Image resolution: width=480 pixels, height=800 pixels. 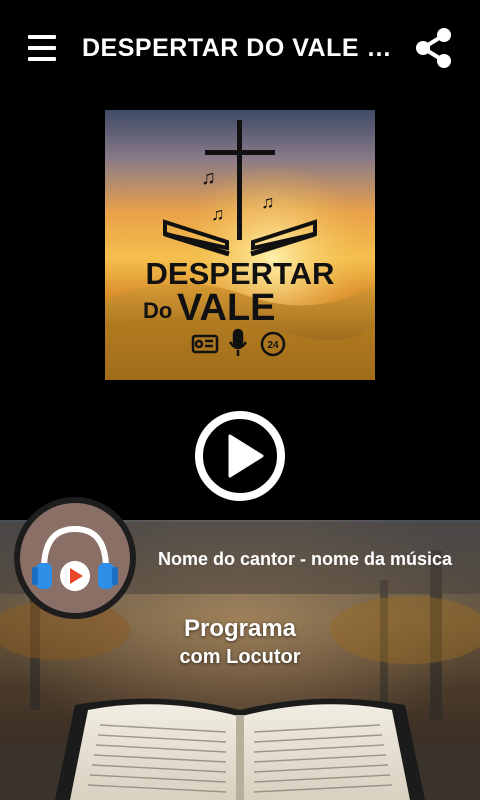 What do you see at coordinates (157, 310) in the screenshot?
I see `logo-line2-small: Do` at bounding box center [157, 310].